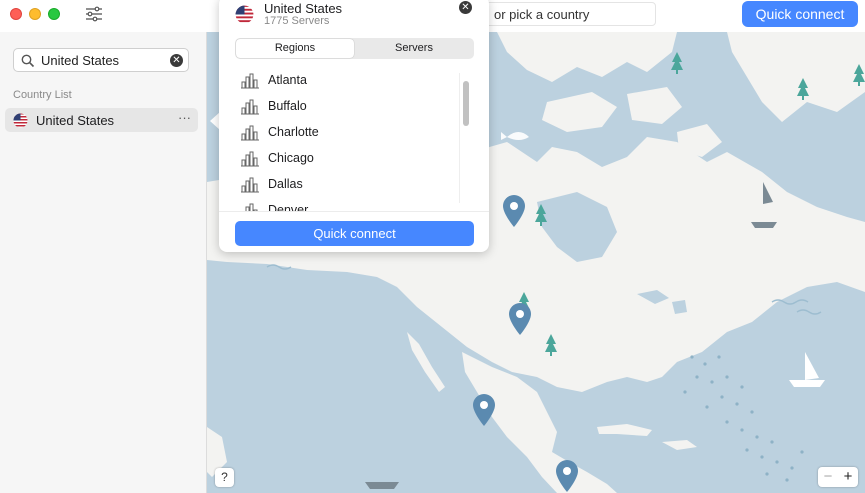 The image size is (865, 493). I want to click on list-item: Atlanta, so click(346, 82).